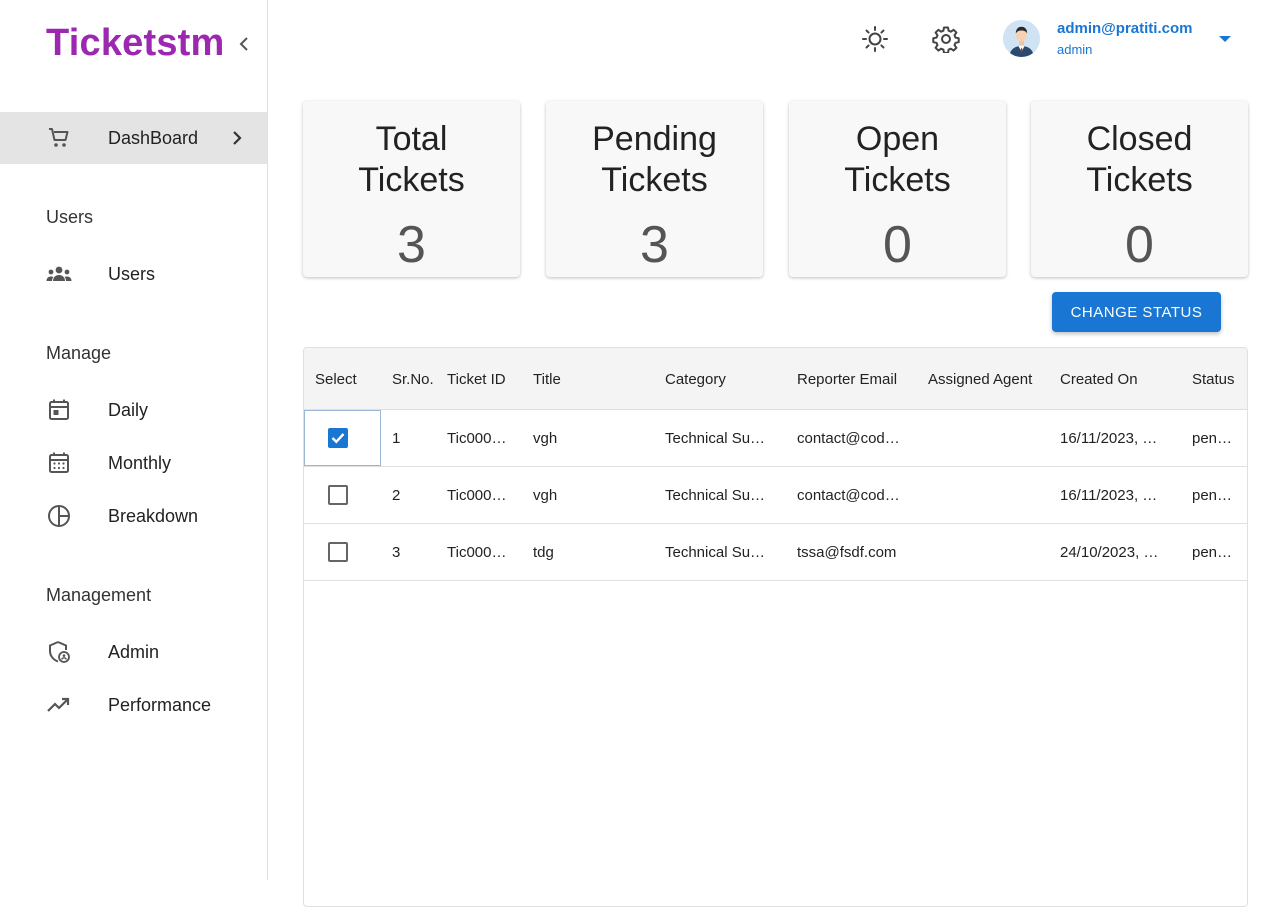 The height and width of the screenshot is (907, 1284). I want to click on sr-no-cell: 2, so click(396, 495).